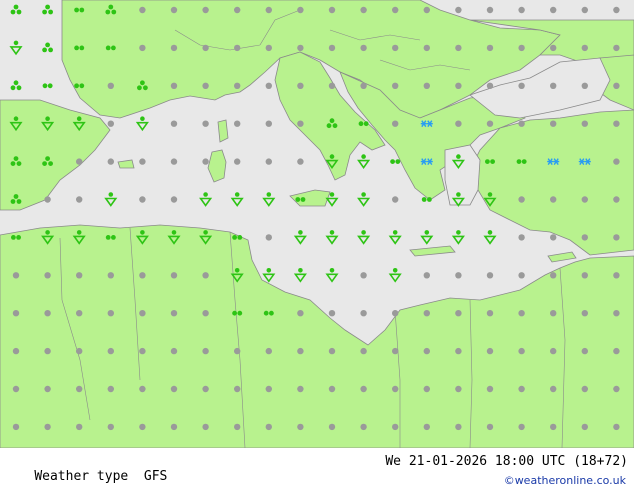  I want to click on aegean-sea, so click(462, 175).